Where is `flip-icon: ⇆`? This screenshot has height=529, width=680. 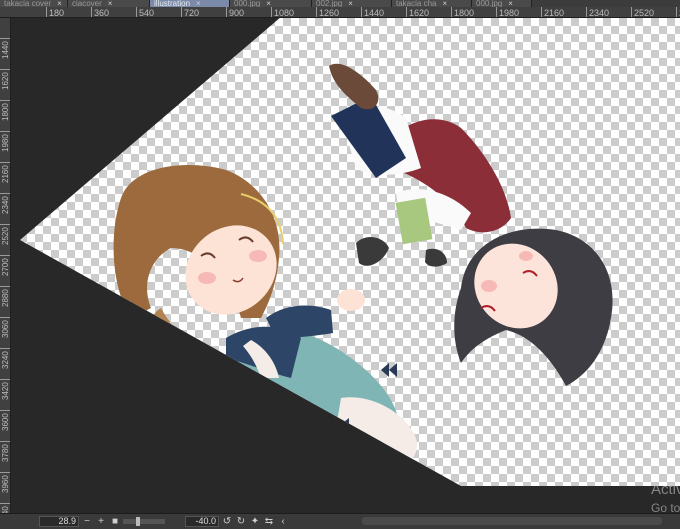 flip-icon: ⇆ is located at coordinates (269, 521).